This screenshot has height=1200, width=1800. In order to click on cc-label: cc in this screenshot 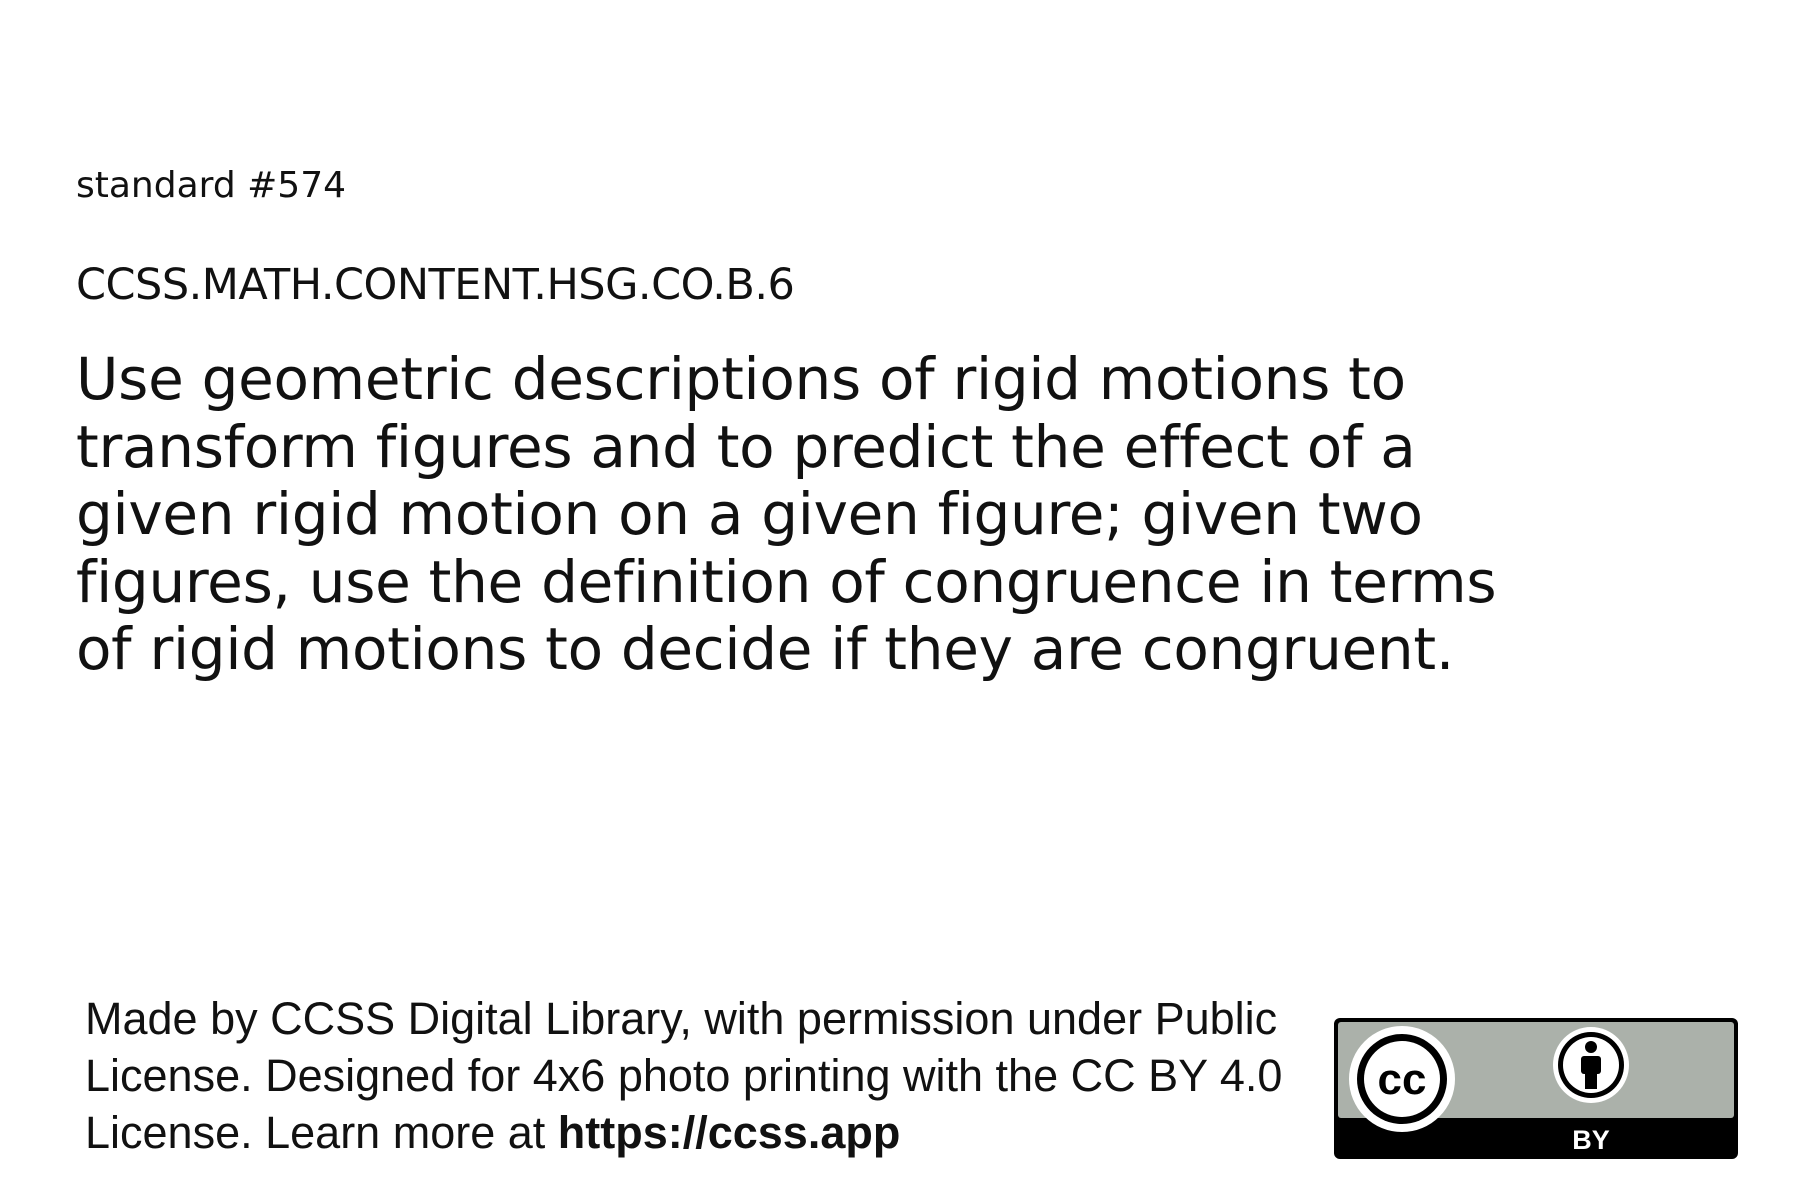, I will do `click(1402, 1079)`.